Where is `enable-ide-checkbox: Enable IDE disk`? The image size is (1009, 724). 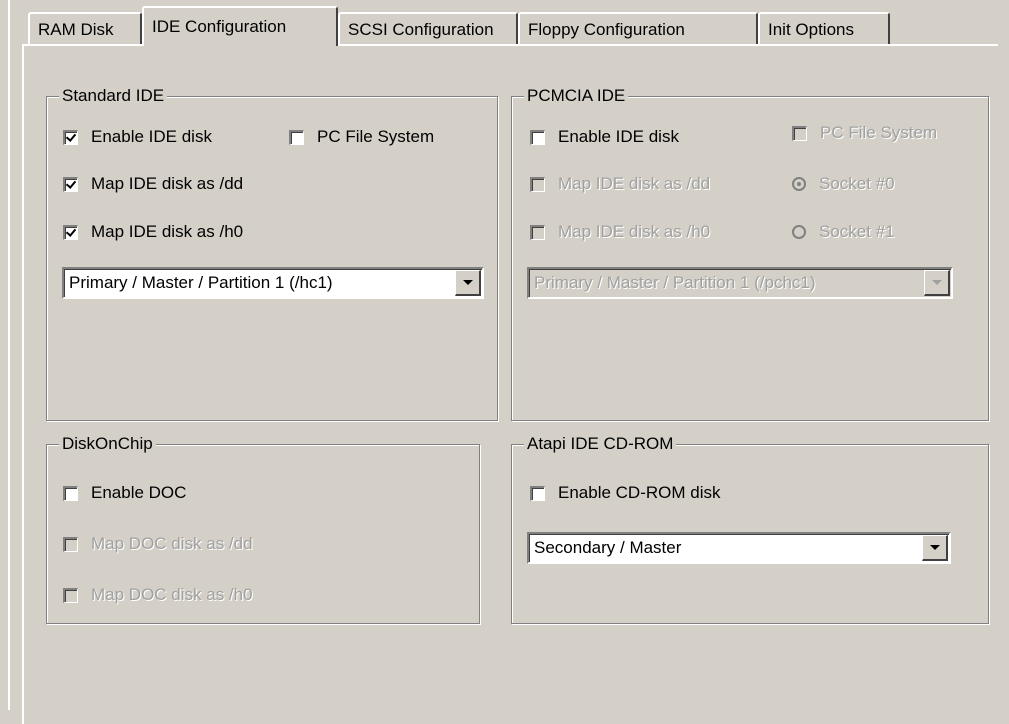
enable-ide-checkbox: Enable IDE disk is located at coordinates (137, 137).